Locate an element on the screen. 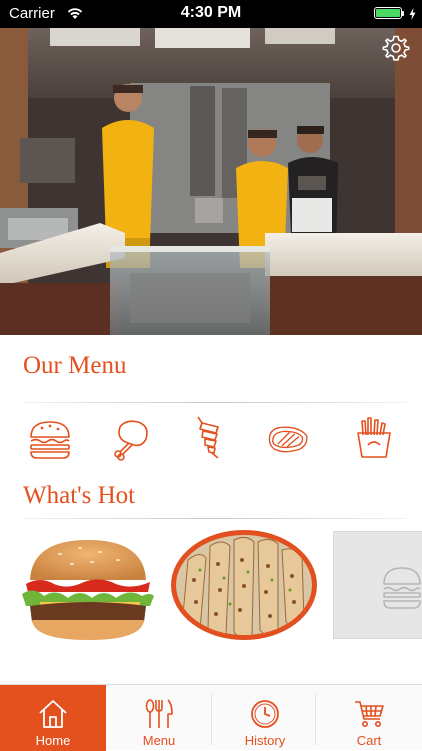  status-bar: Carrier 4:30 PM is located at coordinates (211, 14).